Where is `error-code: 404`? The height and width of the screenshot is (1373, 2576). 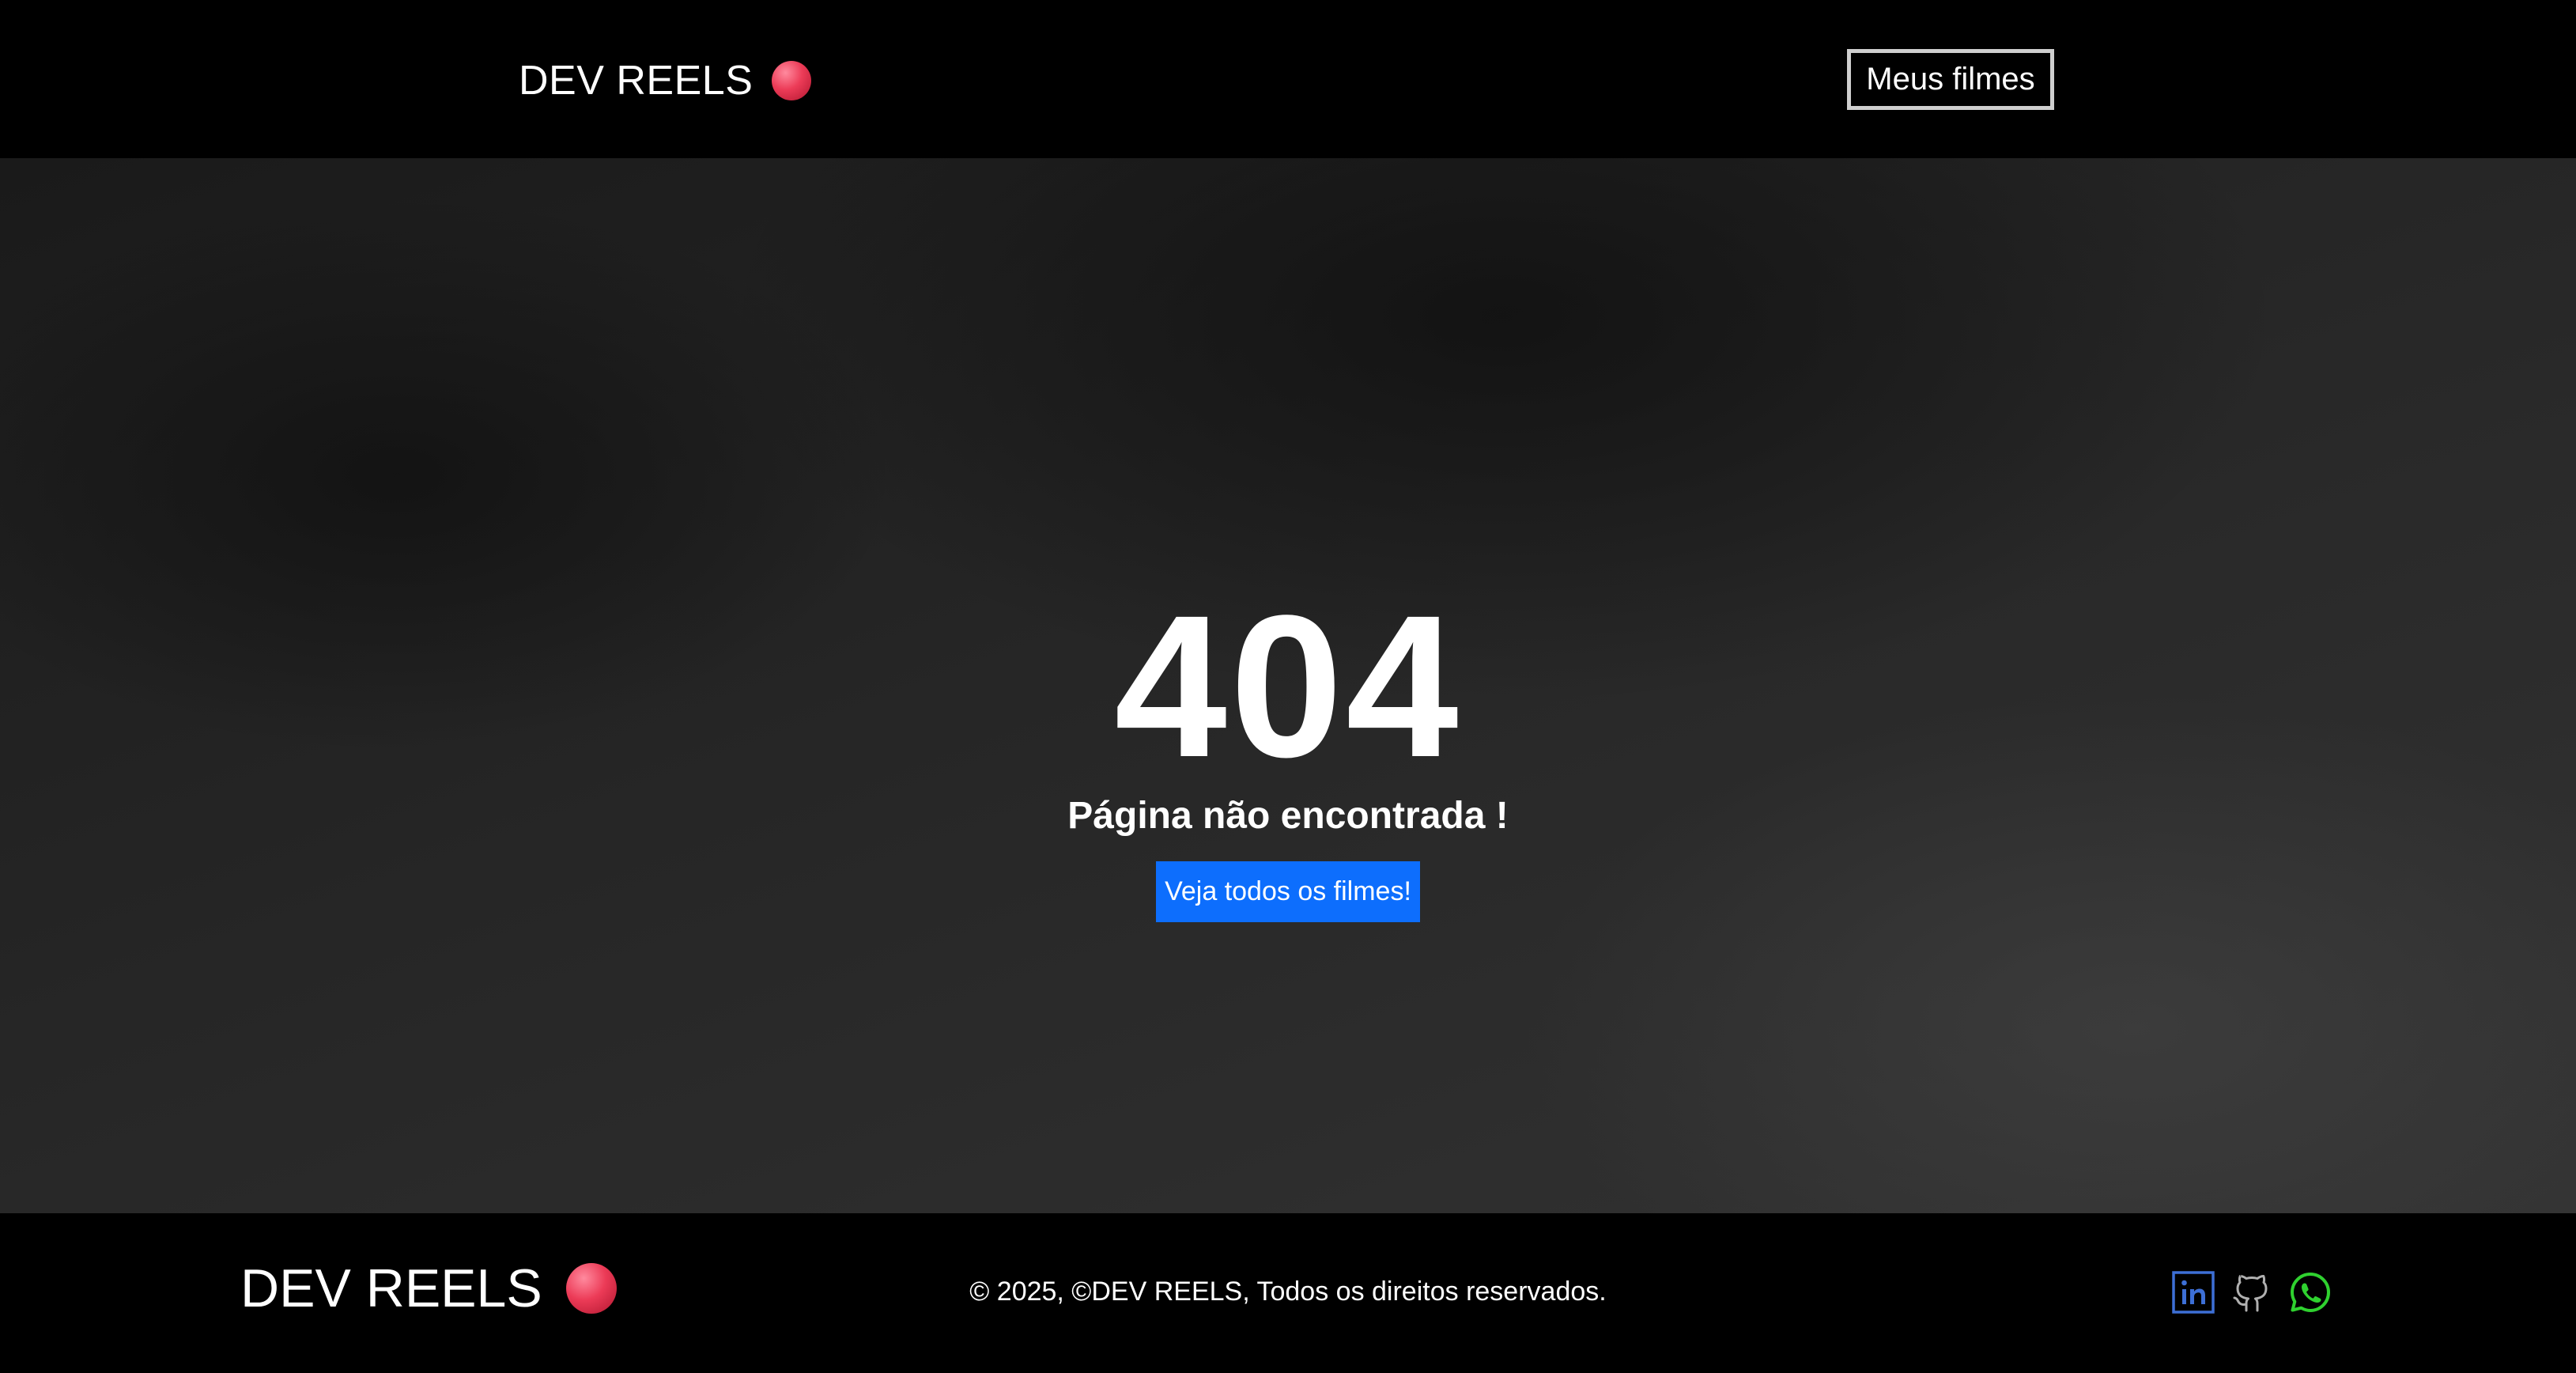 error-code: 404 is located at coordinates (1288, 686).